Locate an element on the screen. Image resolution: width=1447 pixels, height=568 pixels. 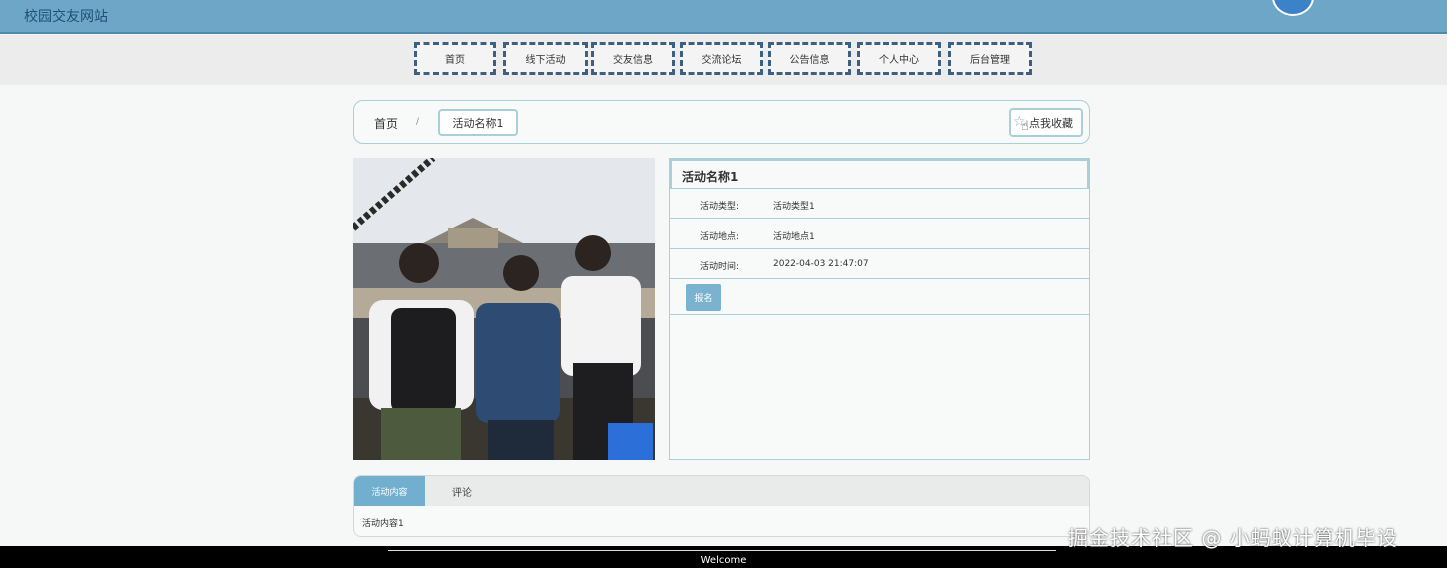
footer-divider is located at coordinates (722, 550).